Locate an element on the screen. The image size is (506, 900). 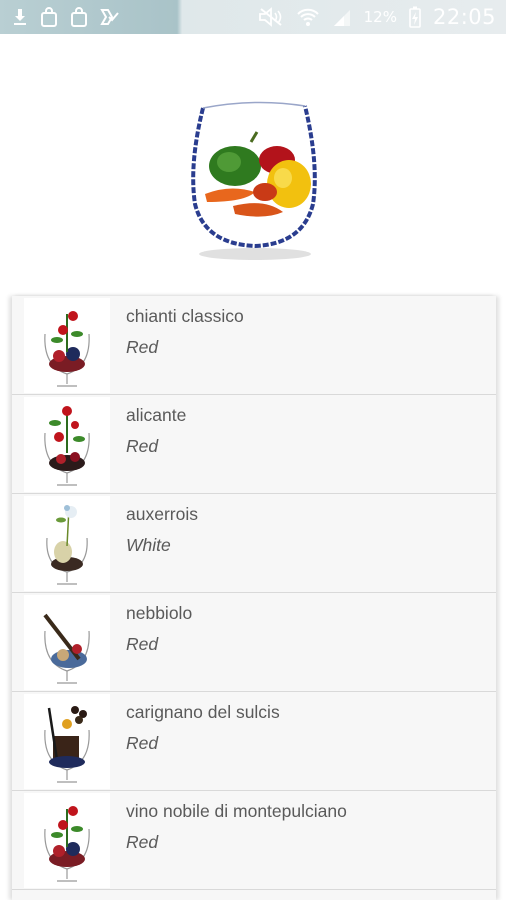
wine-name: vino nobile di montepulciano is located at coordinates (236, 811).